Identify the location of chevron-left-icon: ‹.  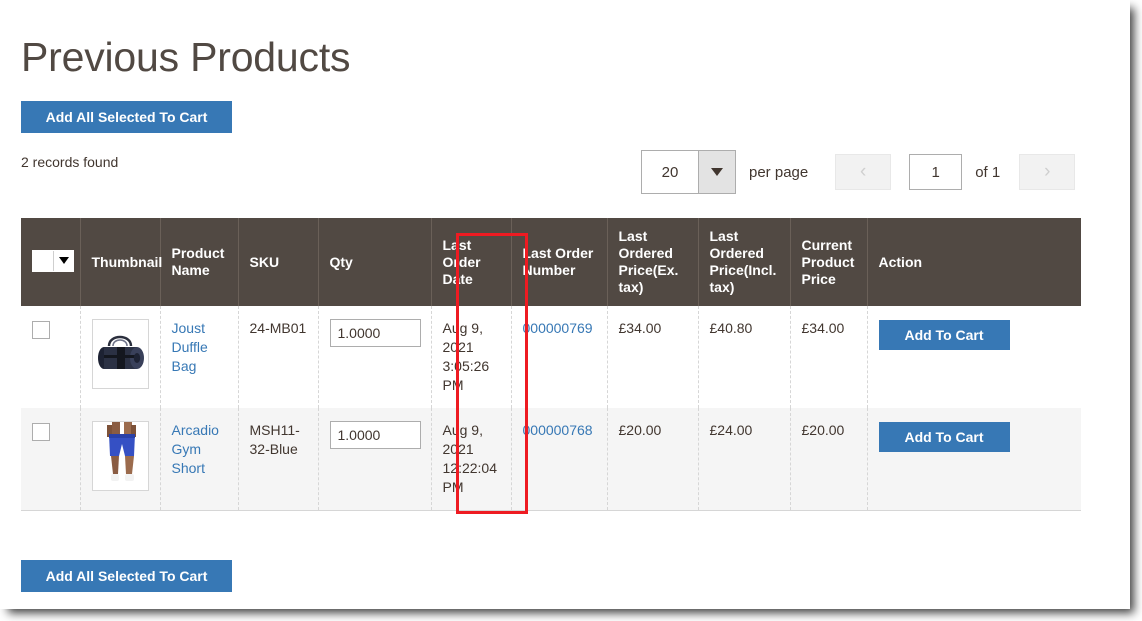
(863, 171).